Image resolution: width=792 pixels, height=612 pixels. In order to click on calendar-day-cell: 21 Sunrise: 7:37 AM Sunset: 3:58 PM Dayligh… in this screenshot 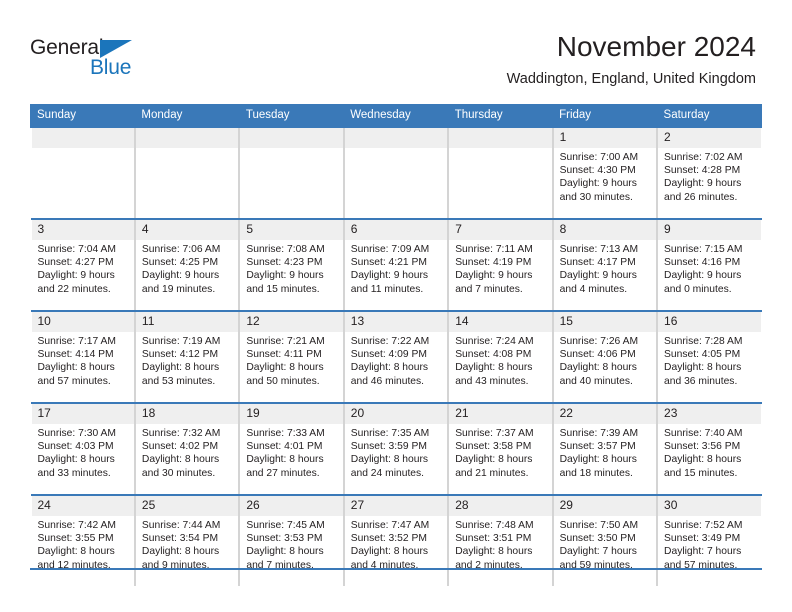, I will do `click(500, 448)`.